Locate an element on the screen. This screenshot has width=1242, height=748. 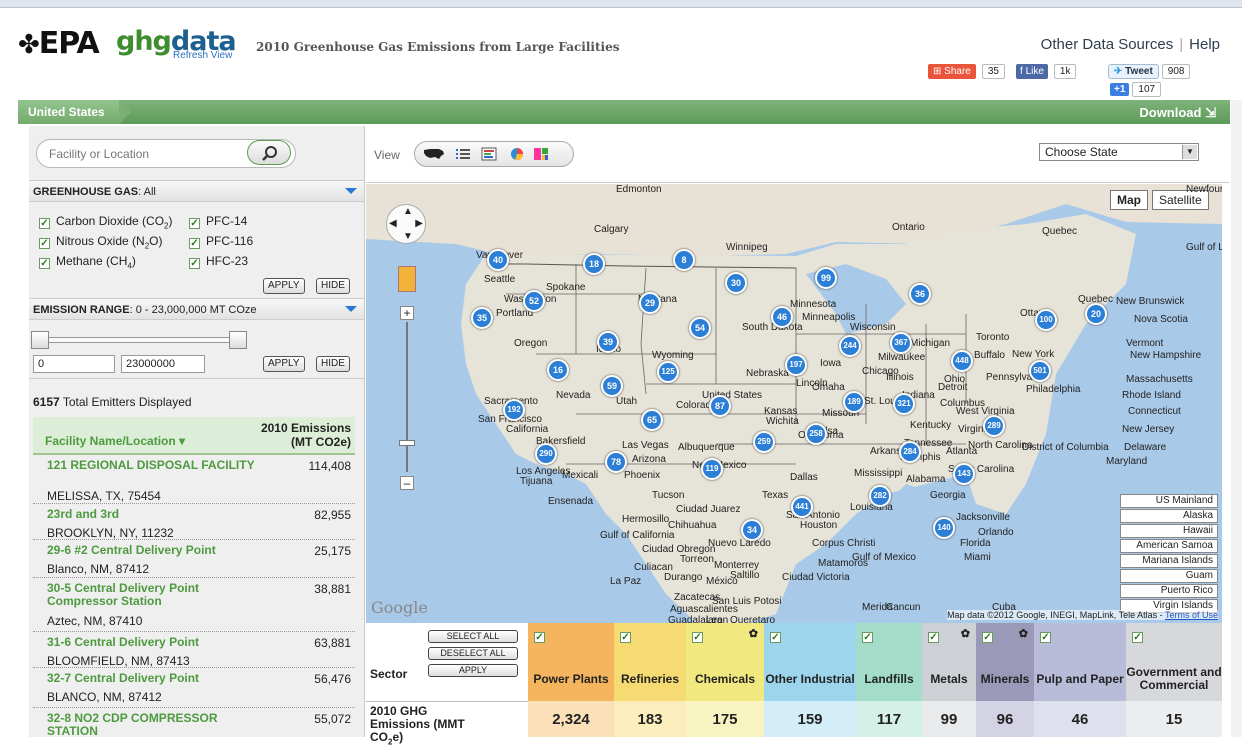
gas-ch4-checkbox: ✓ Methane (CH4) is located at coordinates (87, 262).